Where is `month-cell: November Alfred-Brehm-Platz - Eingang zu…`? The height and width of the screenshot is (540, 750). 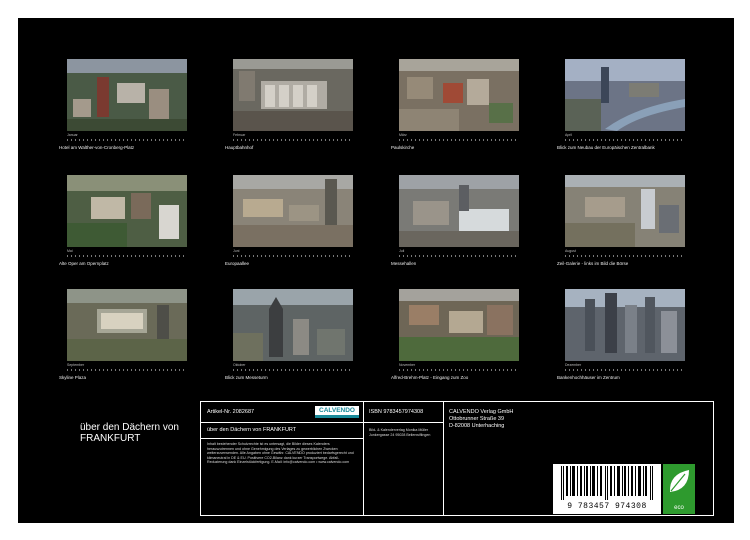 month-cell: November Alfred-Brehm-Platz - Eingang zu… is located at coordinates (455, 339).